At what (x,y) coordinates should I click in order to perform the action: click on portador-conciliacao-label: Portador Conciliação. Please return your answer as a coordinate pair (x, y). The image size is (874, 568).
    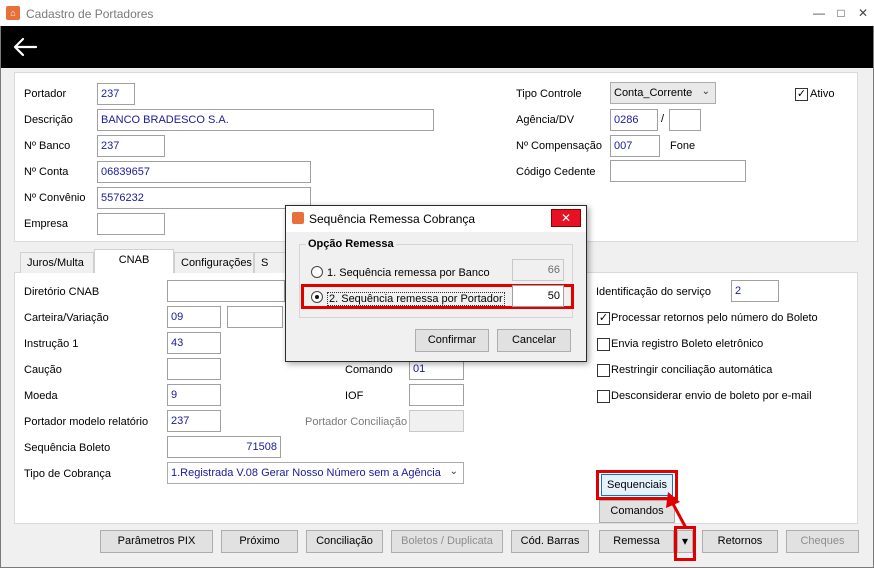
    Looking at the image, I should click on (356, 422).